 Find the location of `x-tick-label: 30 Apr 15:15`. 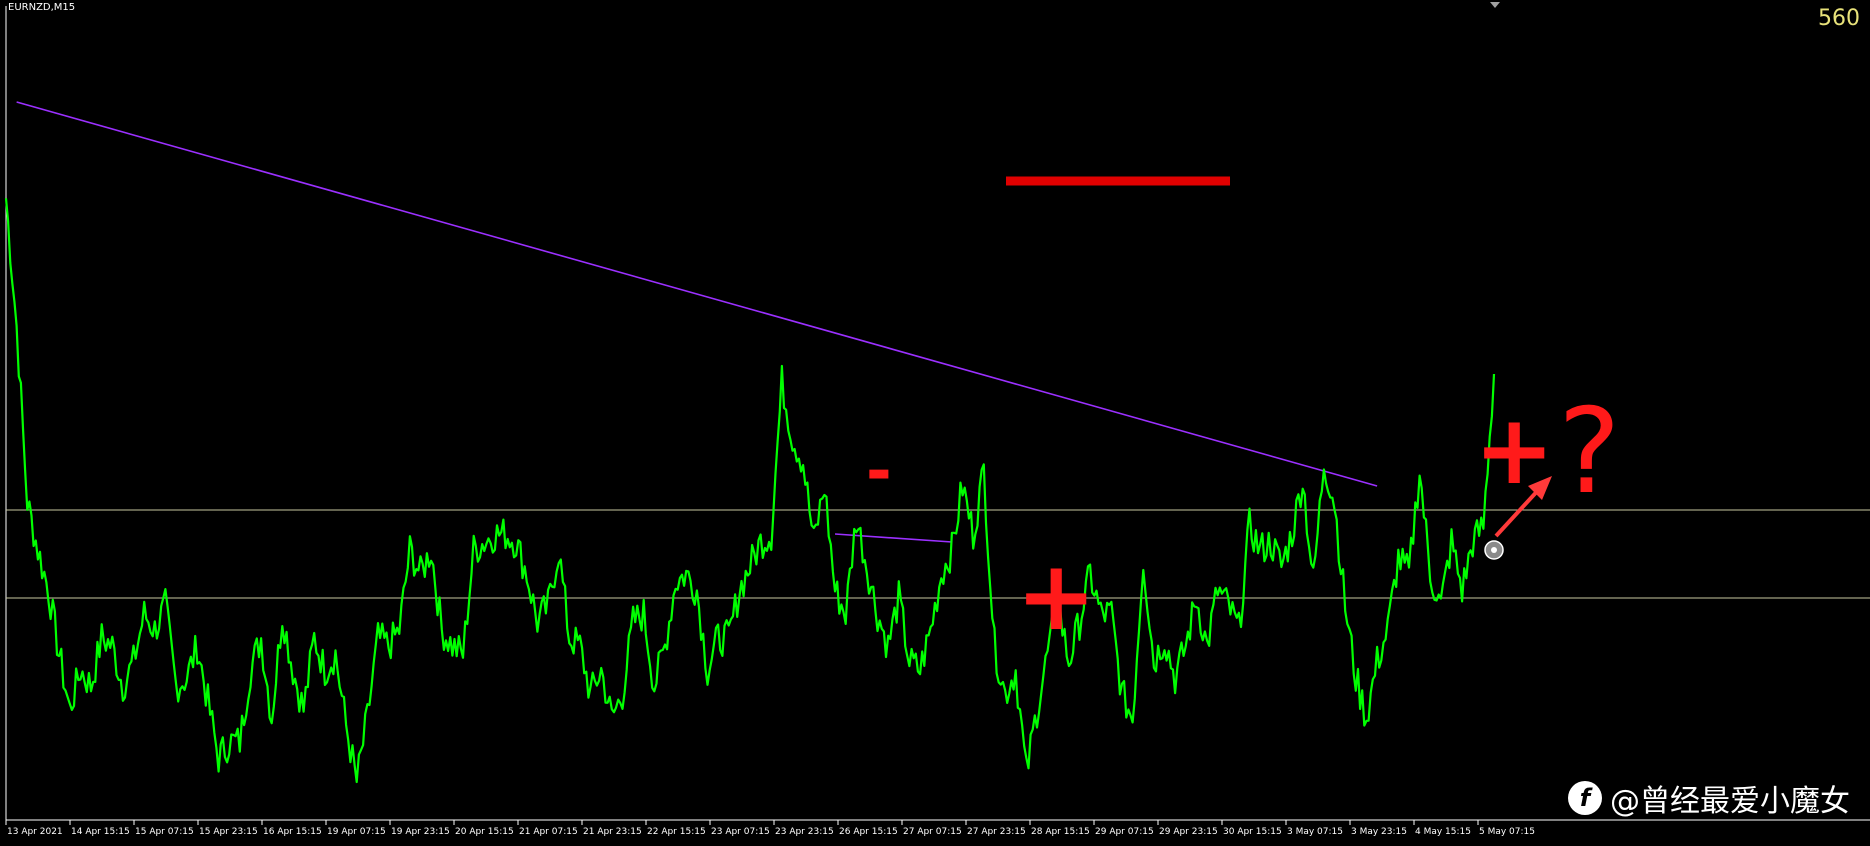

x-tick-label: 30 Apr 15:15 is located at coordinates (1252, 832).